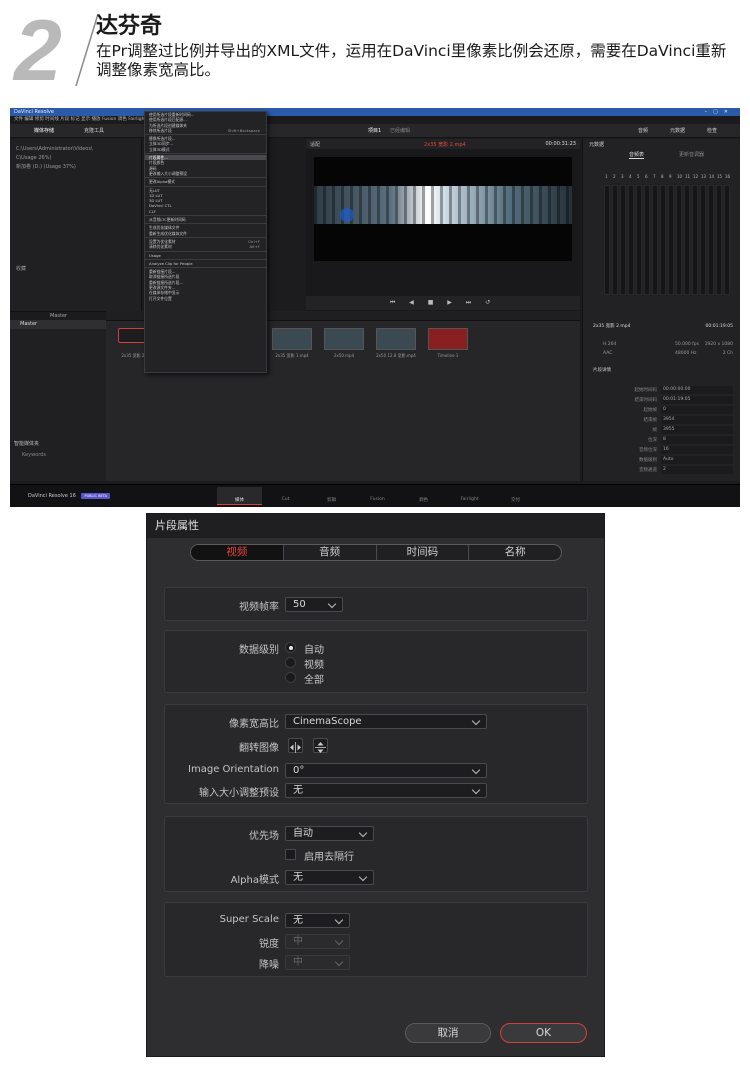 The width and height of the screenshot is (750, 1083). What do you see at coordinates (469, 496) in the screenshot?
I see `page-tab: Fairlight` at bounding box center [469, 496].